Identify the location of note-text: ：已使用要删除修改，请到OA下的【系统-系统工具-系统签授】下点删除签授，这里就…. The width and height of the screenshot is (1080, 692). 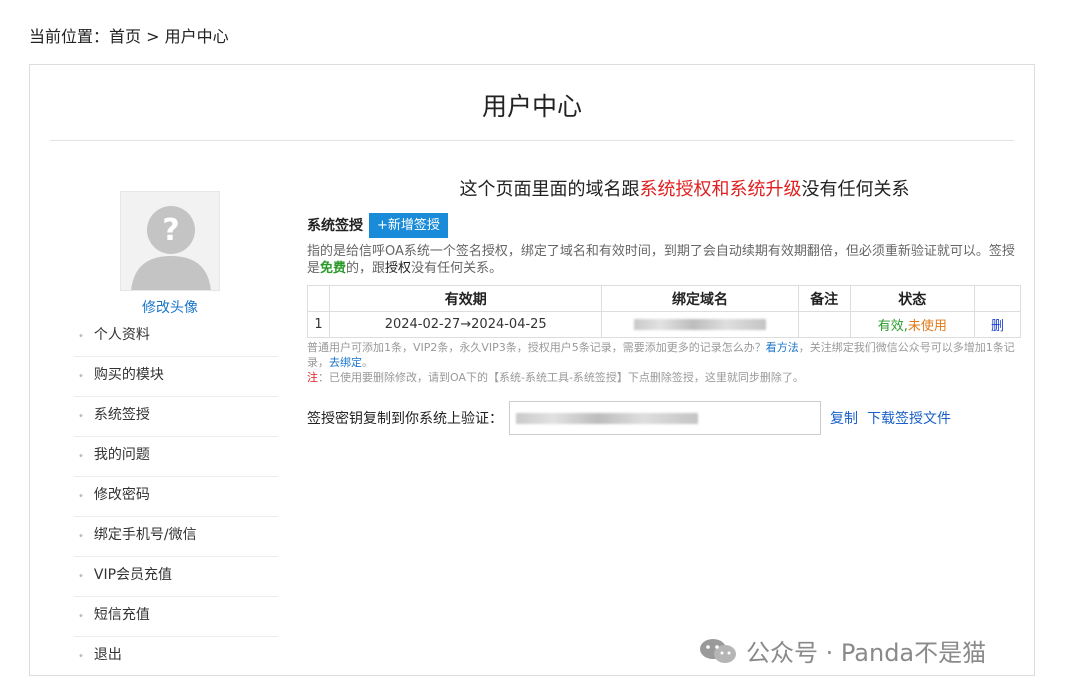
(561, 377).